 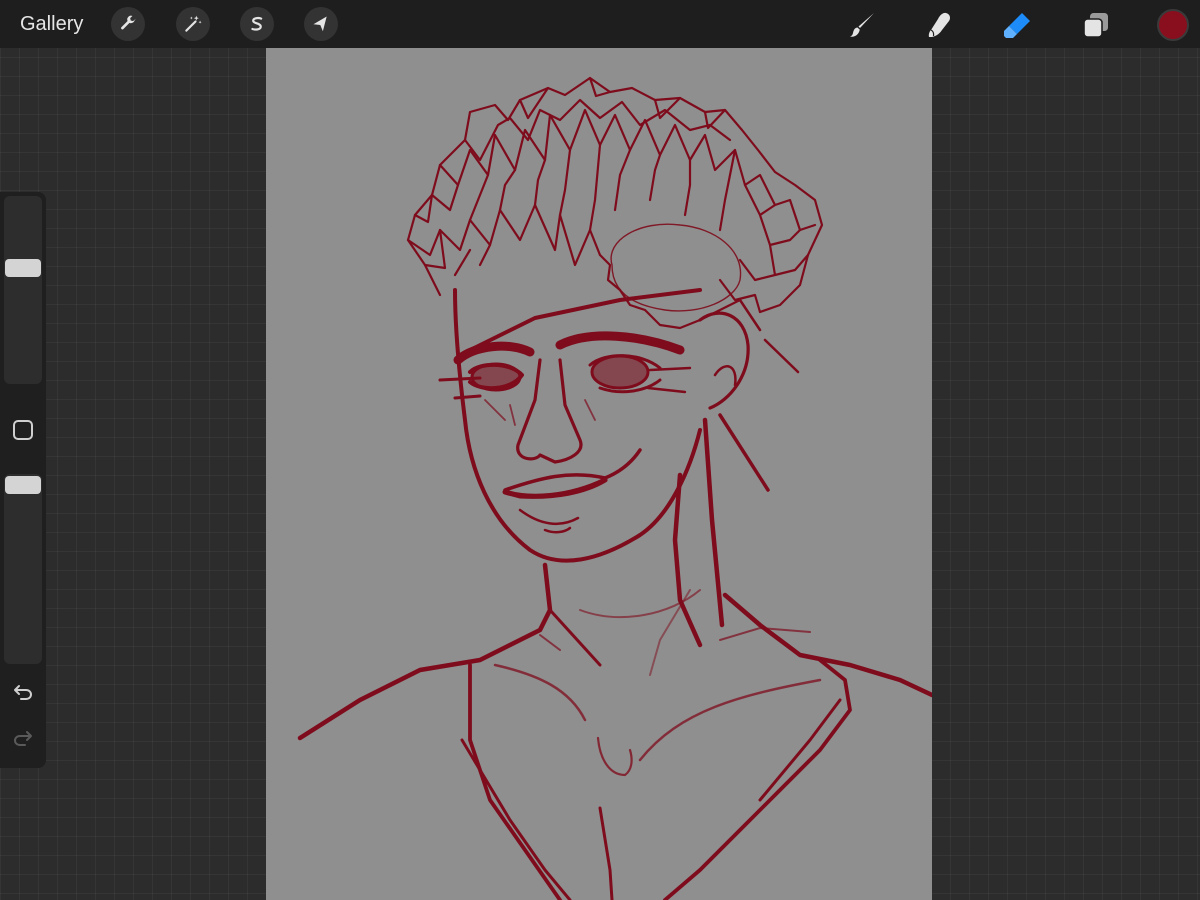 I want to click on left-sidebar, so click(x=23, y=480).